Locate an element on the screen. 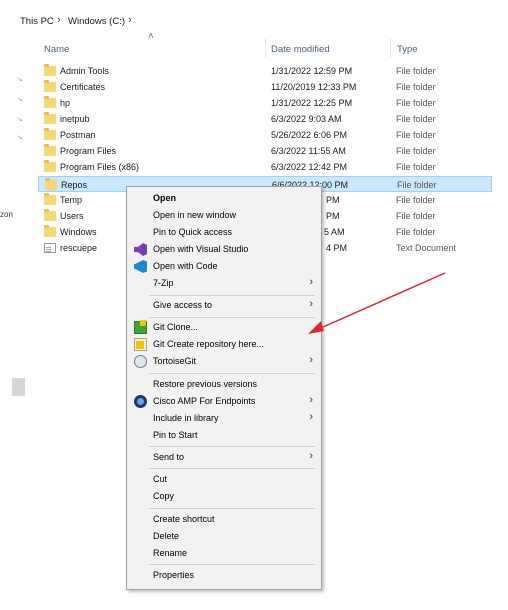 The height and width of the screenshot is (610, 508). annotation-arrow is located at coordinates (377, 303).